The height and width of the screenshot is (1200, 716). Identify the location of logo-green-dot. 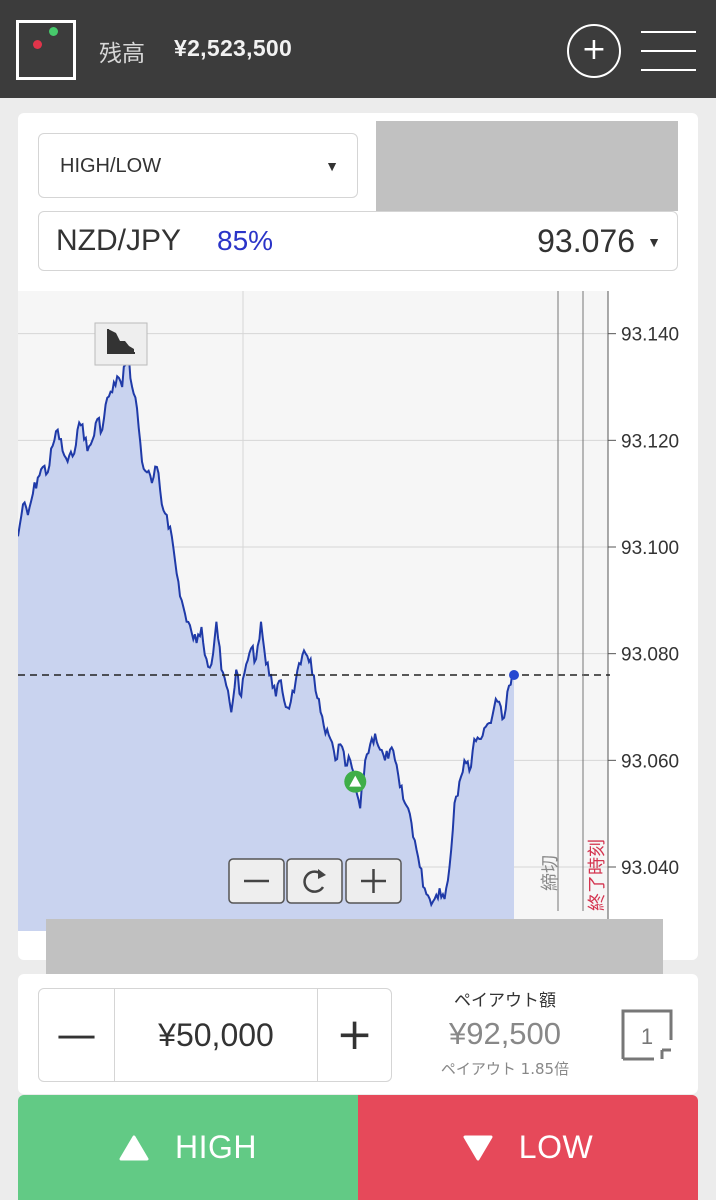
(53, 31).